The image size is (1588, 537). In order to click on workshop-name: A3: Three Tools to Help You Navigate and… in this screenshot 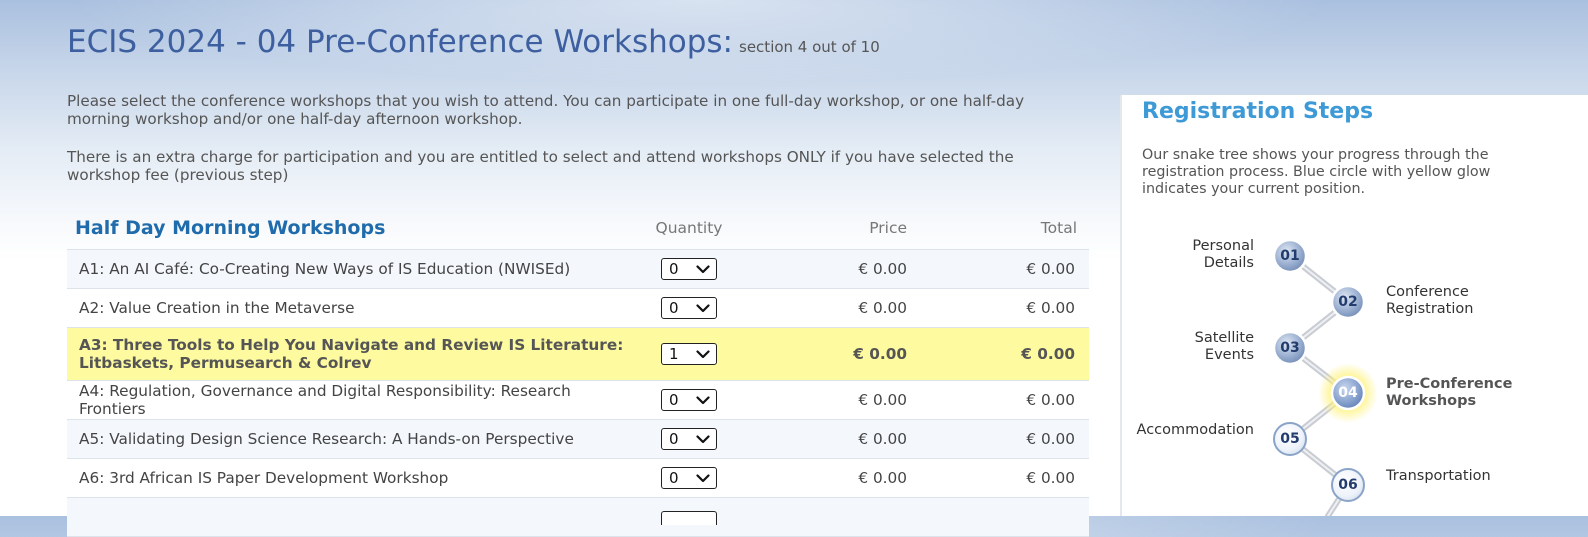, I will do `click(353, 354)`.